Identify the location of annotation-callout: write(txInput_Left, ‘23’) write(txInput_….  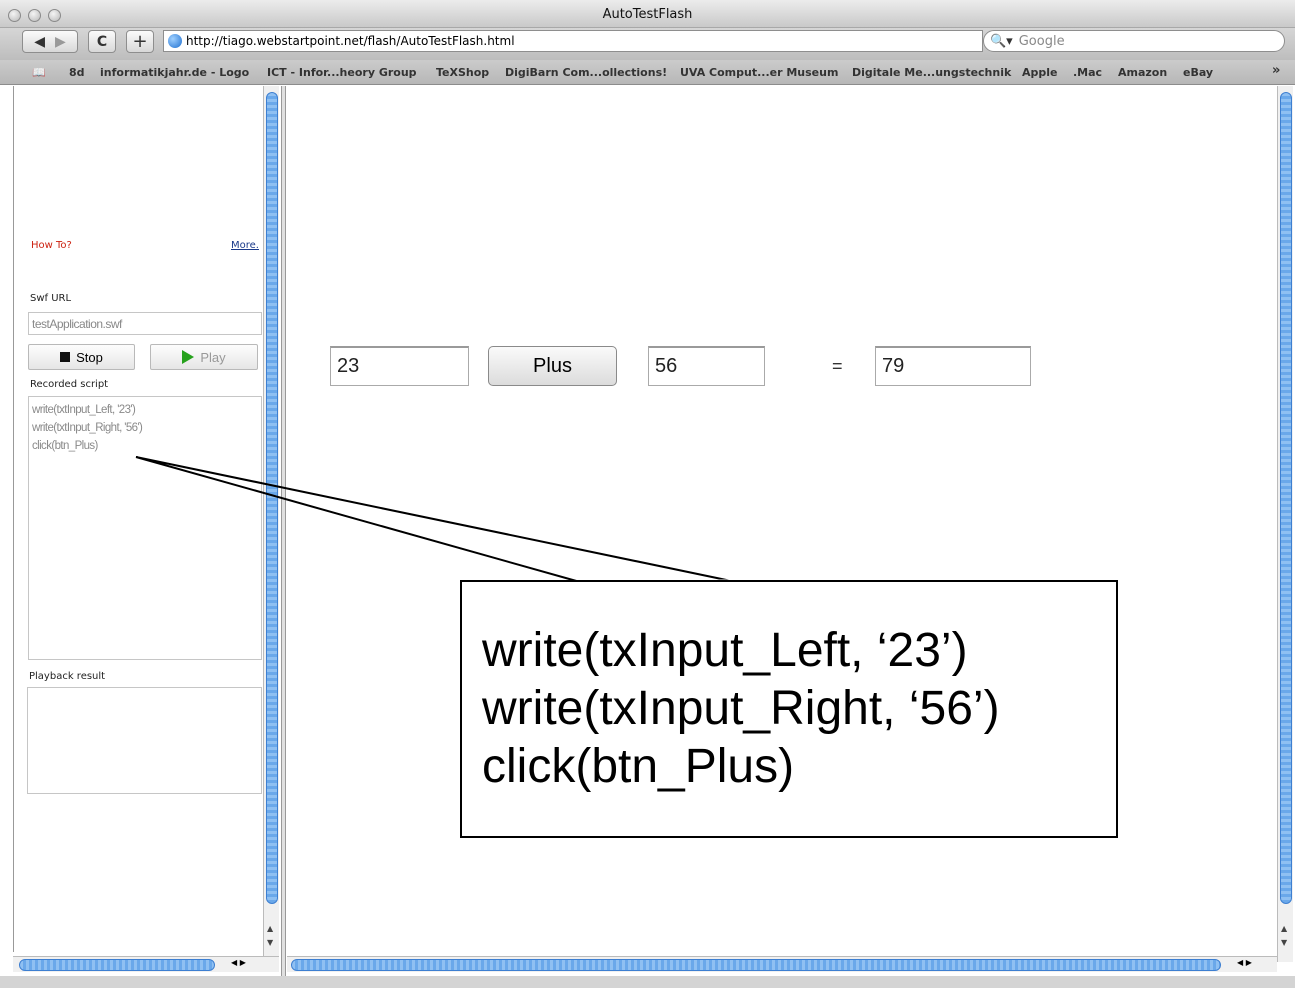
(789, 709).